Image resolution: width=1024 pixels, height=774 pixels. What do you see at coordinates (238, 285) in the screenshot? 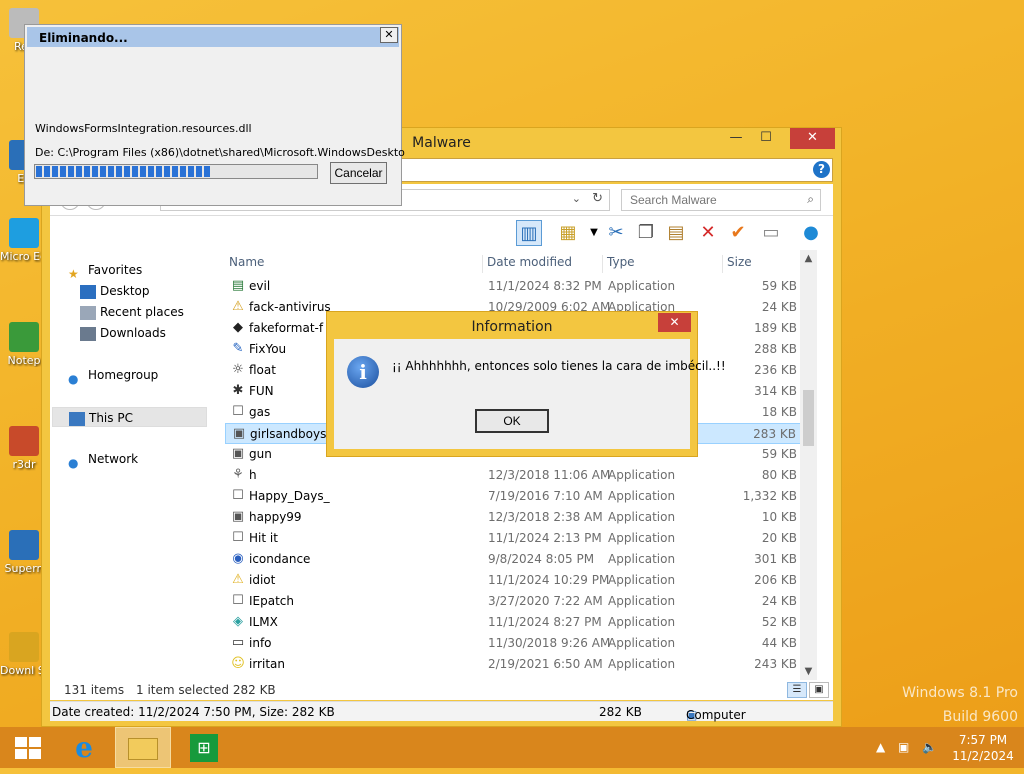
I see `application-icon: ▤` at bounding box center [238, 285].